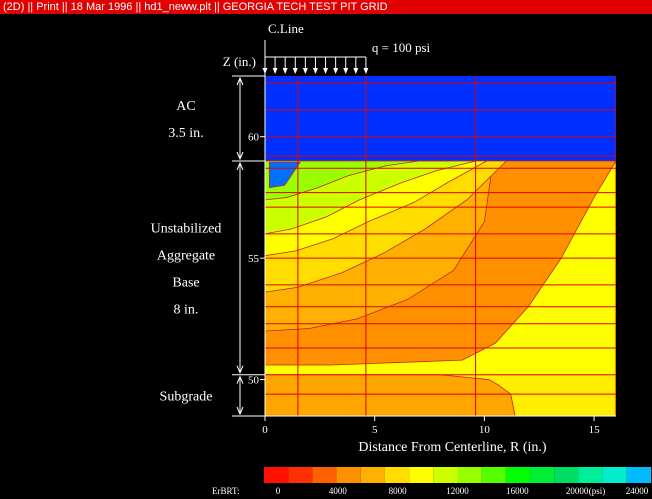 This screenshot has height=499, width=652. What do you see at coordinates (185, 106) in the screenshot?
I see `layer-label-line: AC` at bounding box center [185, 106].